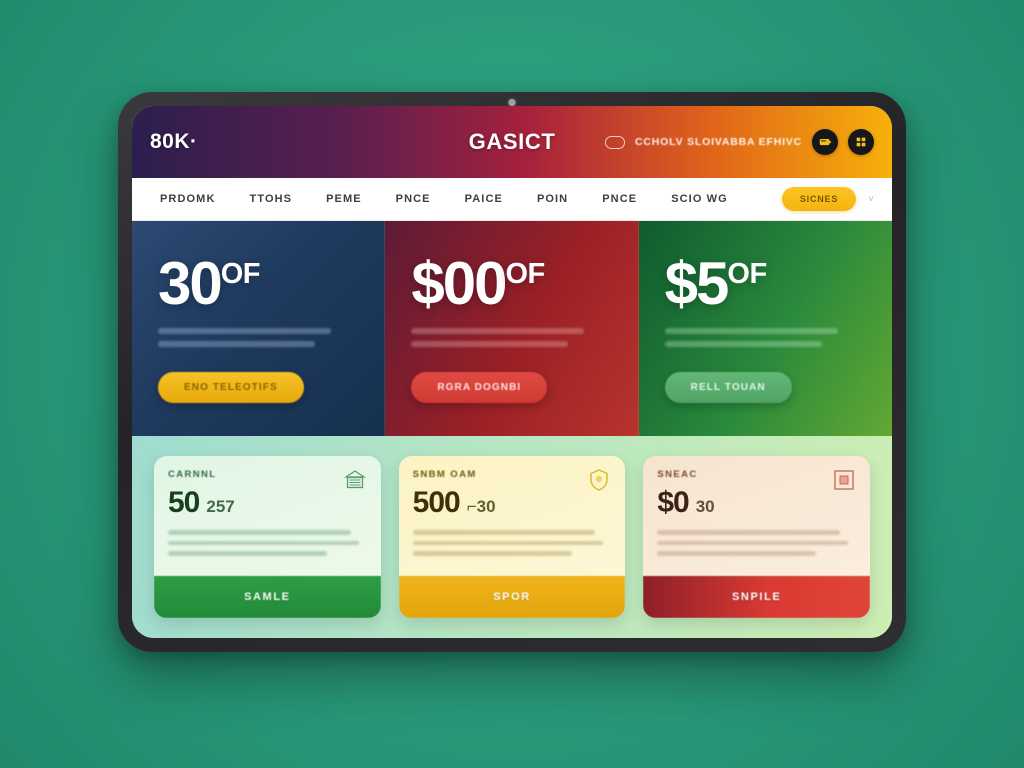 This screenshot has width=1024, height=768. I want to click on hero-amount-2: $5, so click(697, 283).